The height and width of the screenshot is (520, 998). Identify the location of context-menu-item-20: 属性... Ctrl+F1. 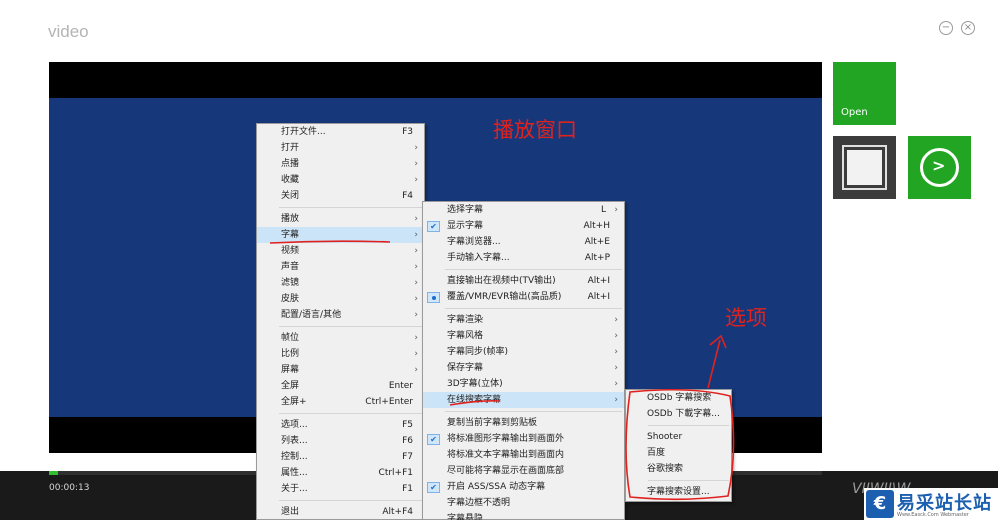
(340, 473).